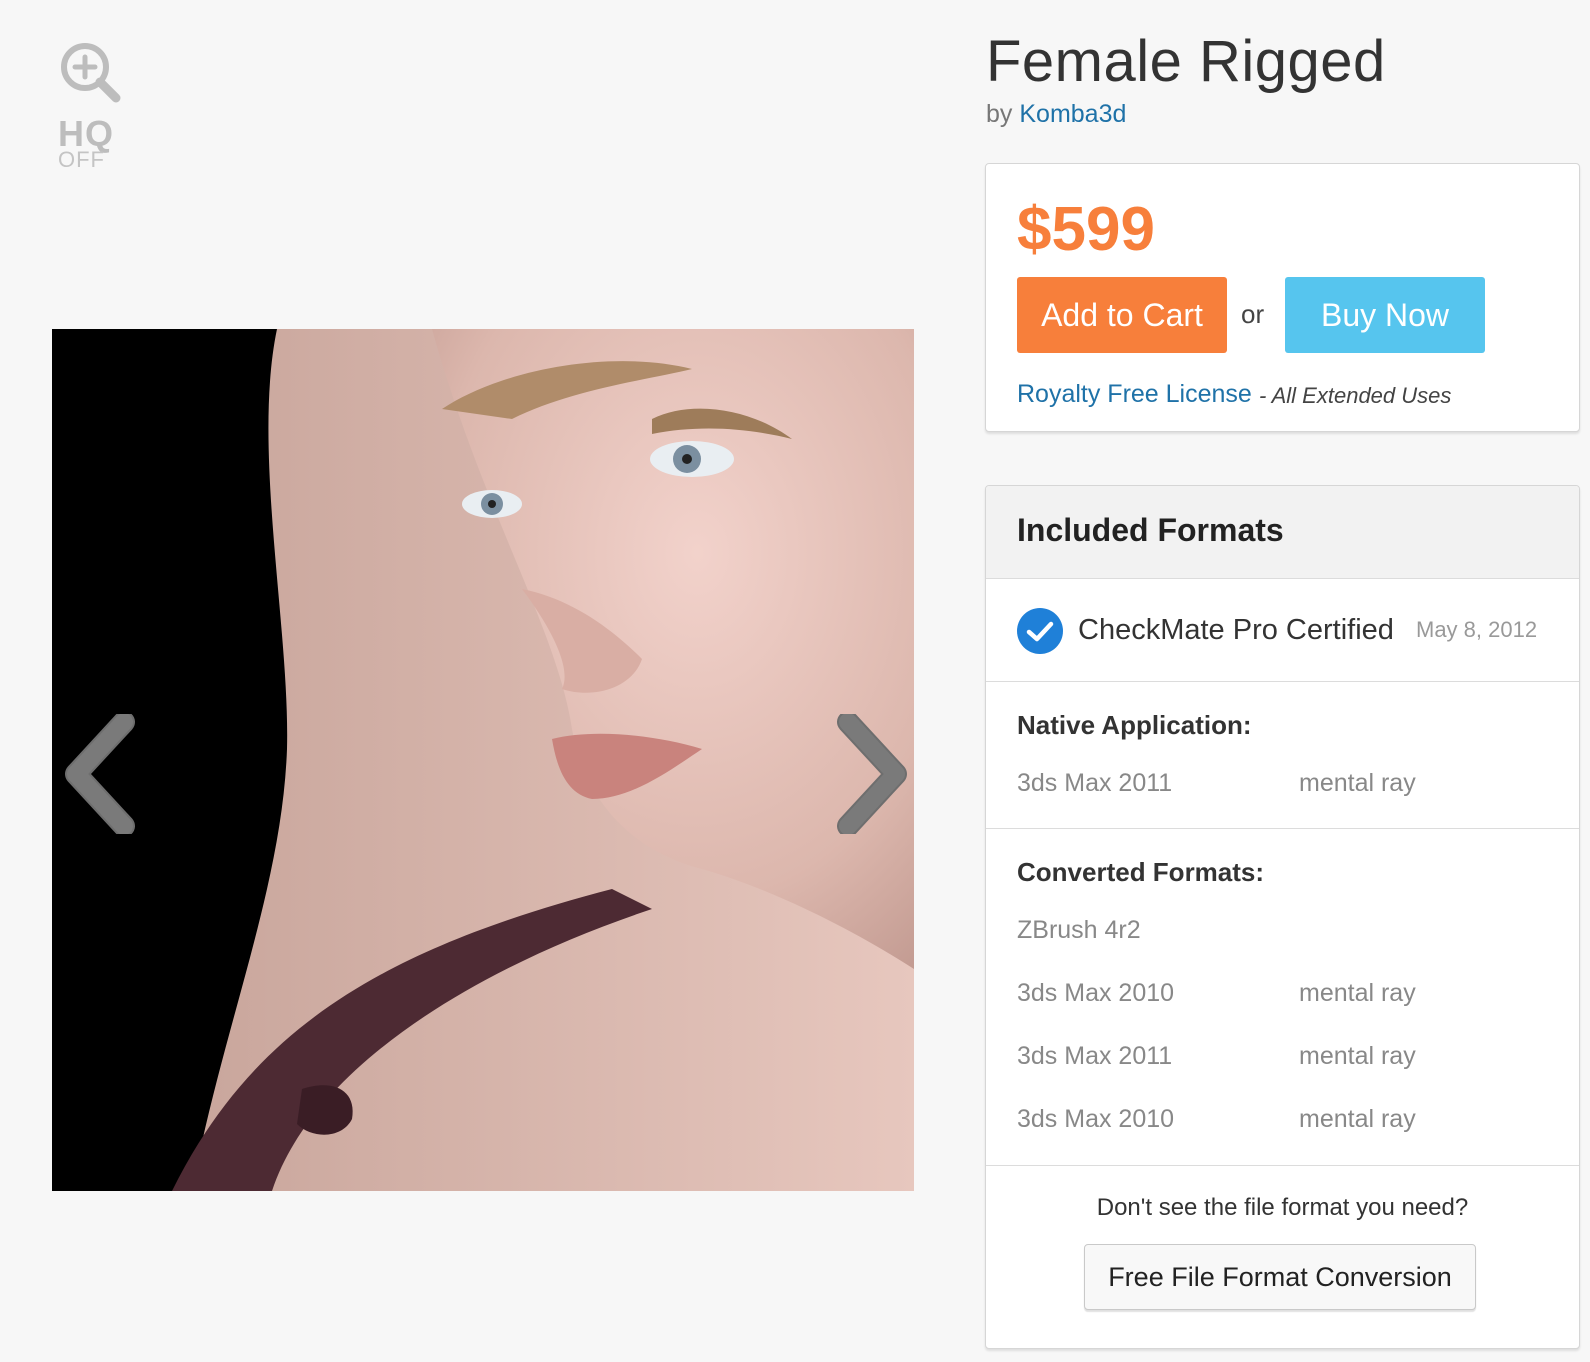 The image size is (1590, 1362). I want to click on certification-row: CheckMate Pro Certified May 8, 2012, so click(1282, 630).